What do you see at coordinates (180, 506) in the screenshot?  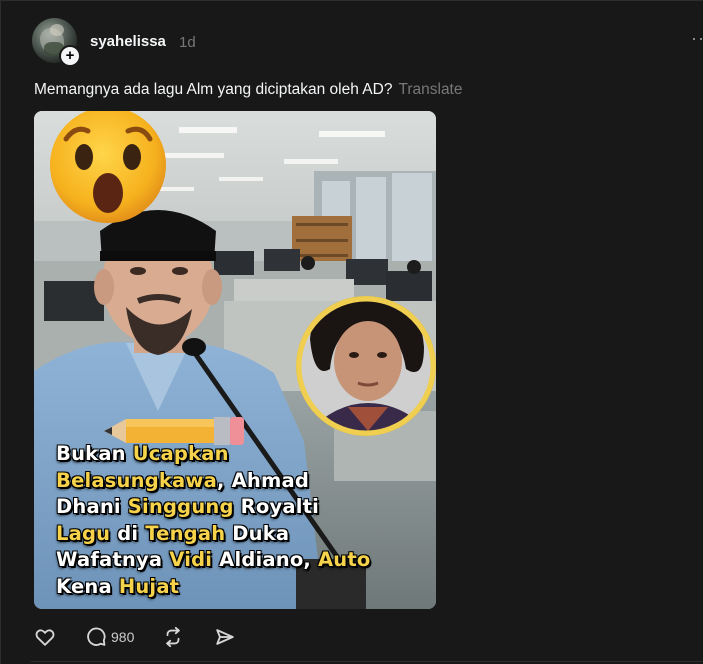 I see `headline-word-highlight: Singgung` at bounding box center [180, 506].